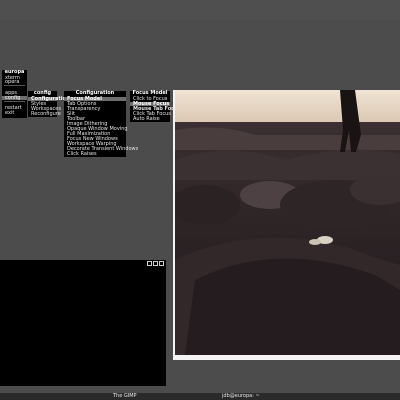  Describe the element at coordinates (241, 396) in the screenshot. I see `taskbar-item-terminal: jdb@europa: ~` at that location.